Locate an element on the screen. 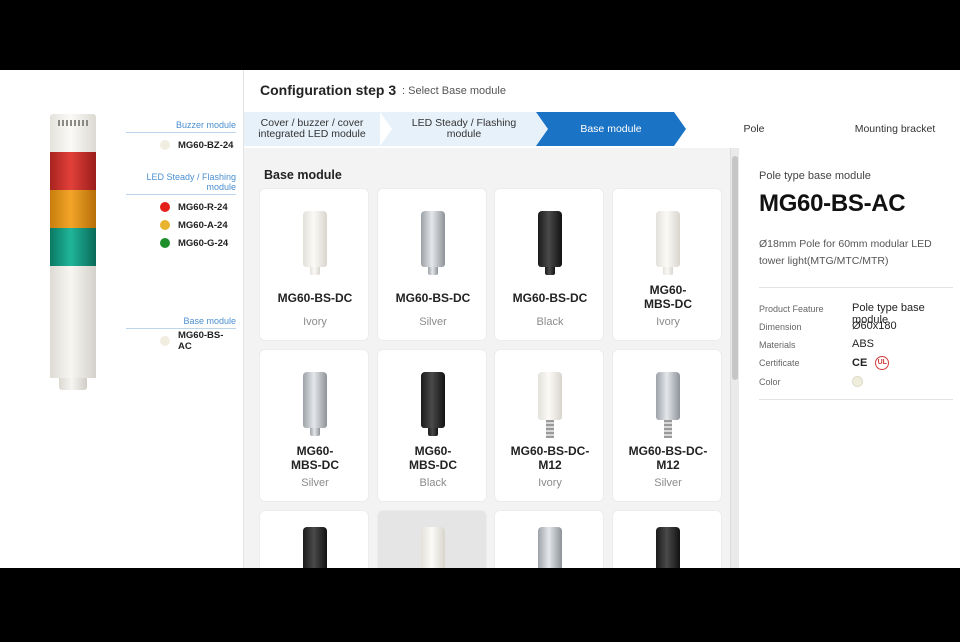 This screenshot has width=960, height=642. module-code: MG60-G-24 is located at coordinates (203, 243).